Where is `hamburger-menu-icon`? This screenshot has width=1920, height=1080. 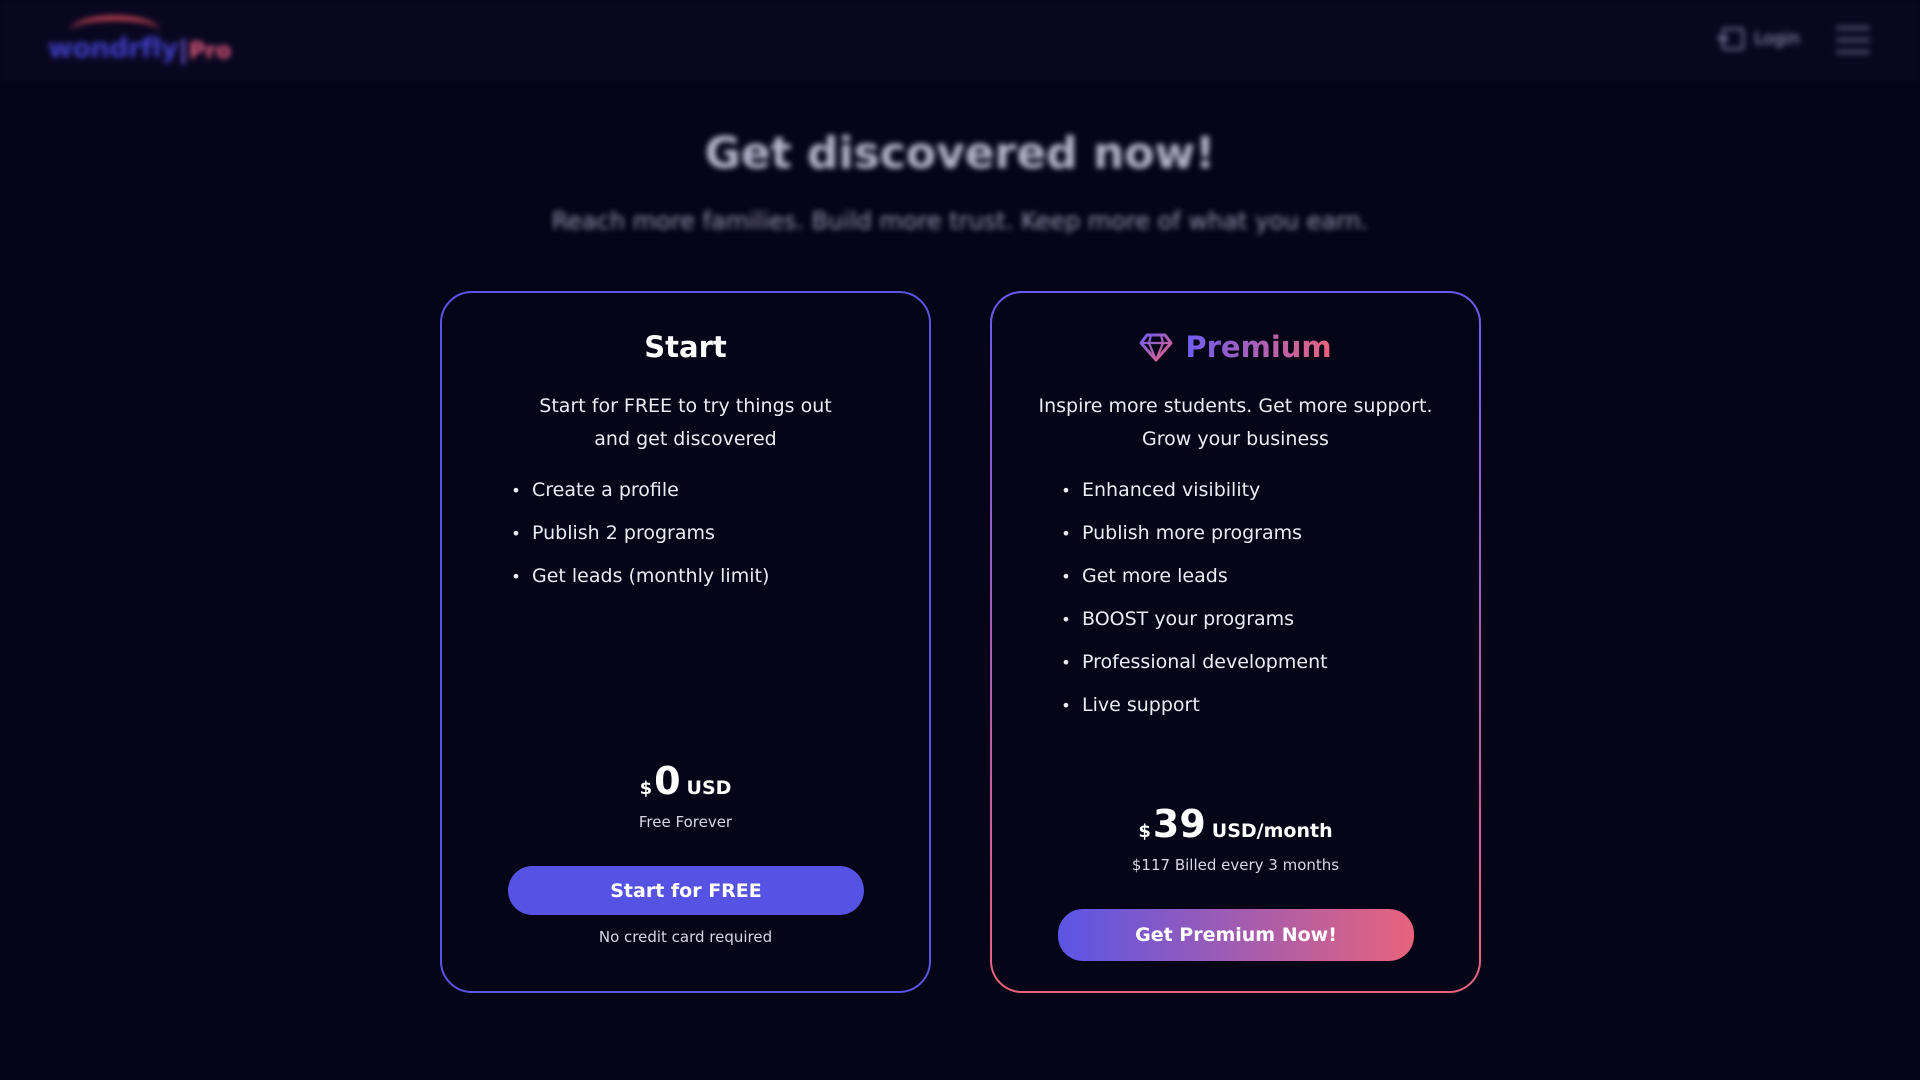 hamburger-menu-icon is located at coordinates (1853, 40).